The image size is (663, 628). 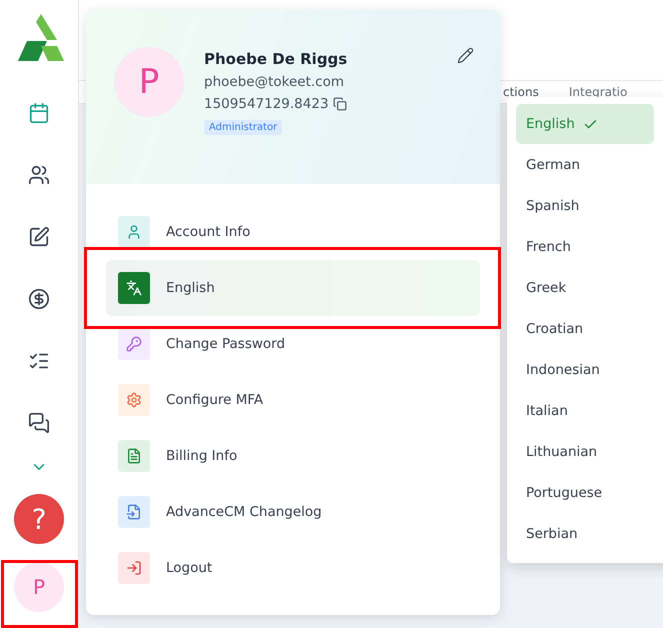 What do you see at coordinates (465, 55) in the screenshot?
I see `edit-button` at bounding box center [465, 55].